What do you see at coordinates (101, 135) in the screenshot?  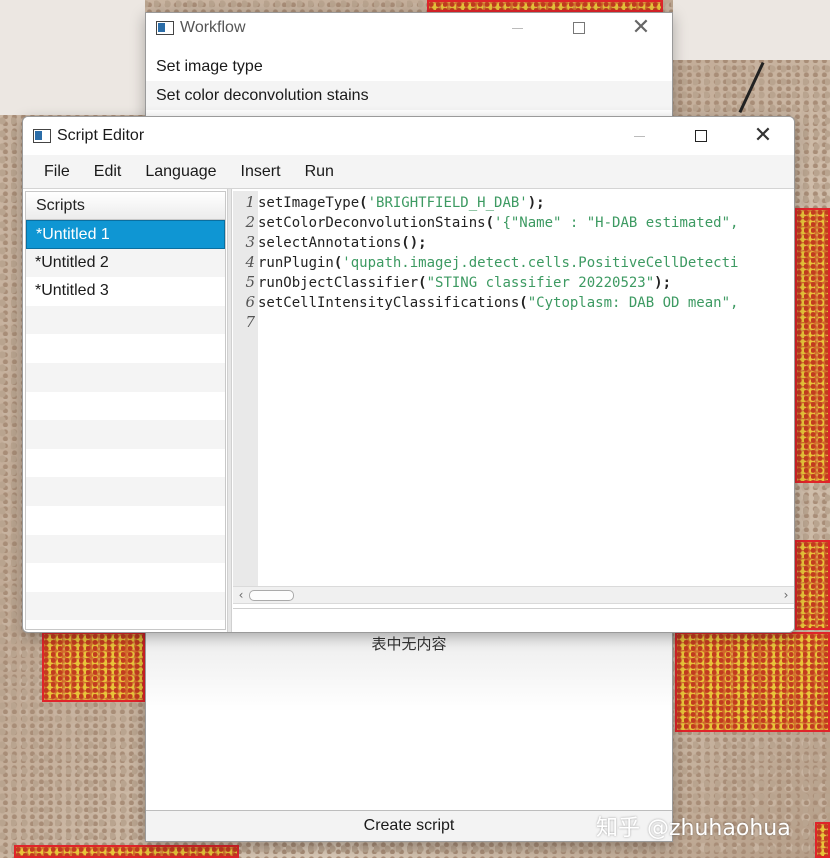 I see `editor-title: Script Editor` at bounding box center [101, 135].